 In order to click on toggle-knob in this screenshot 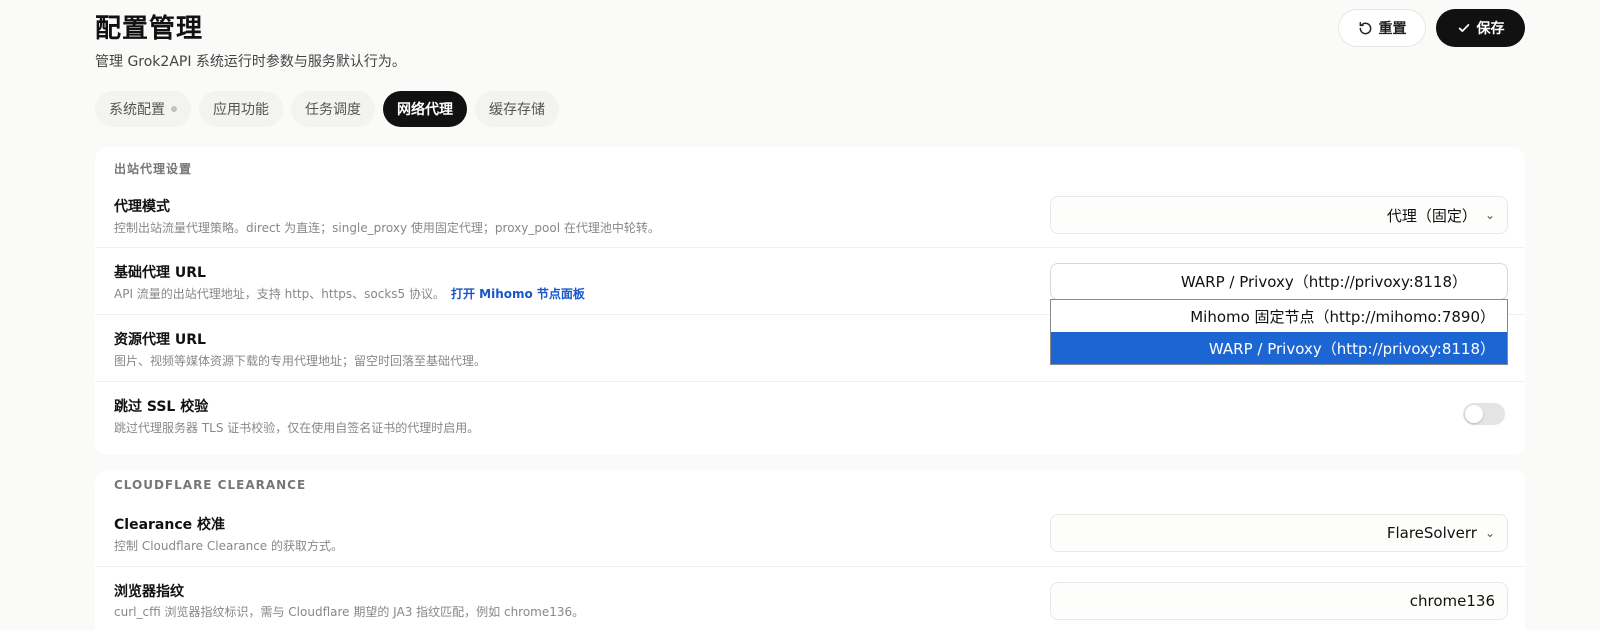, I will do `click(1474, 414)`.